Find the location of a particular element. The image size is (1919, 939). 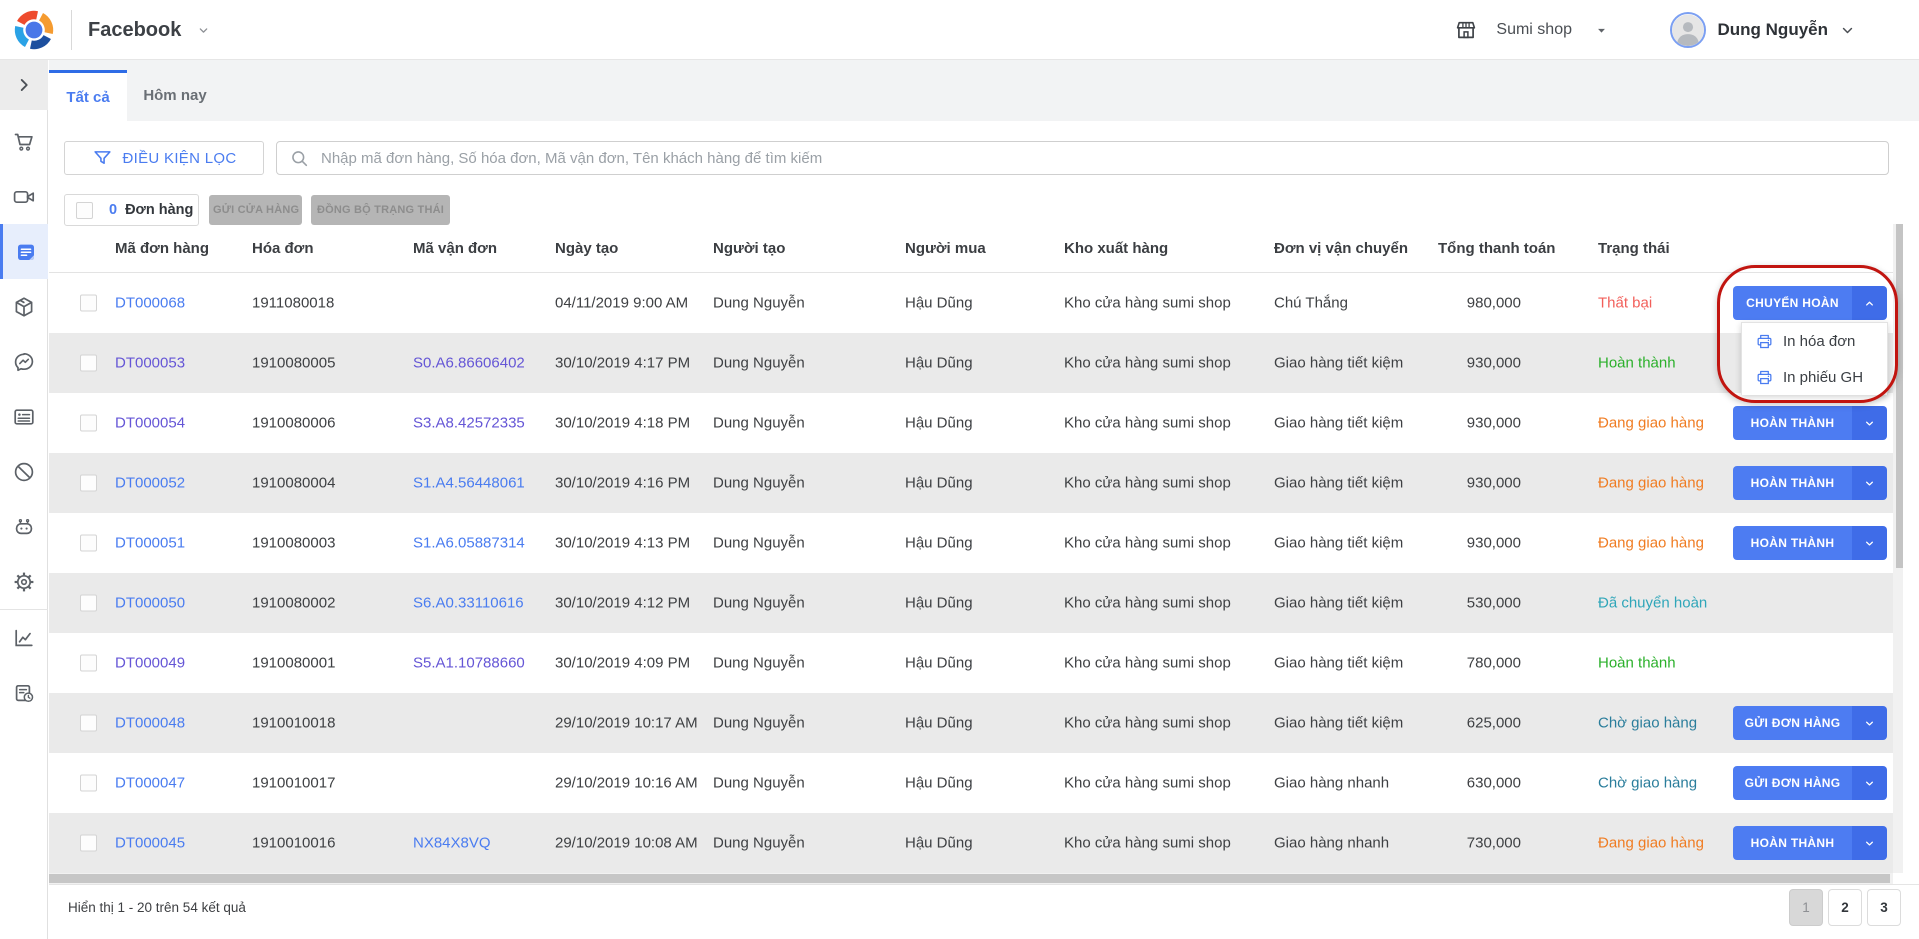

horizontal-scrollbar-thumb is located at coordinates (969, 878).